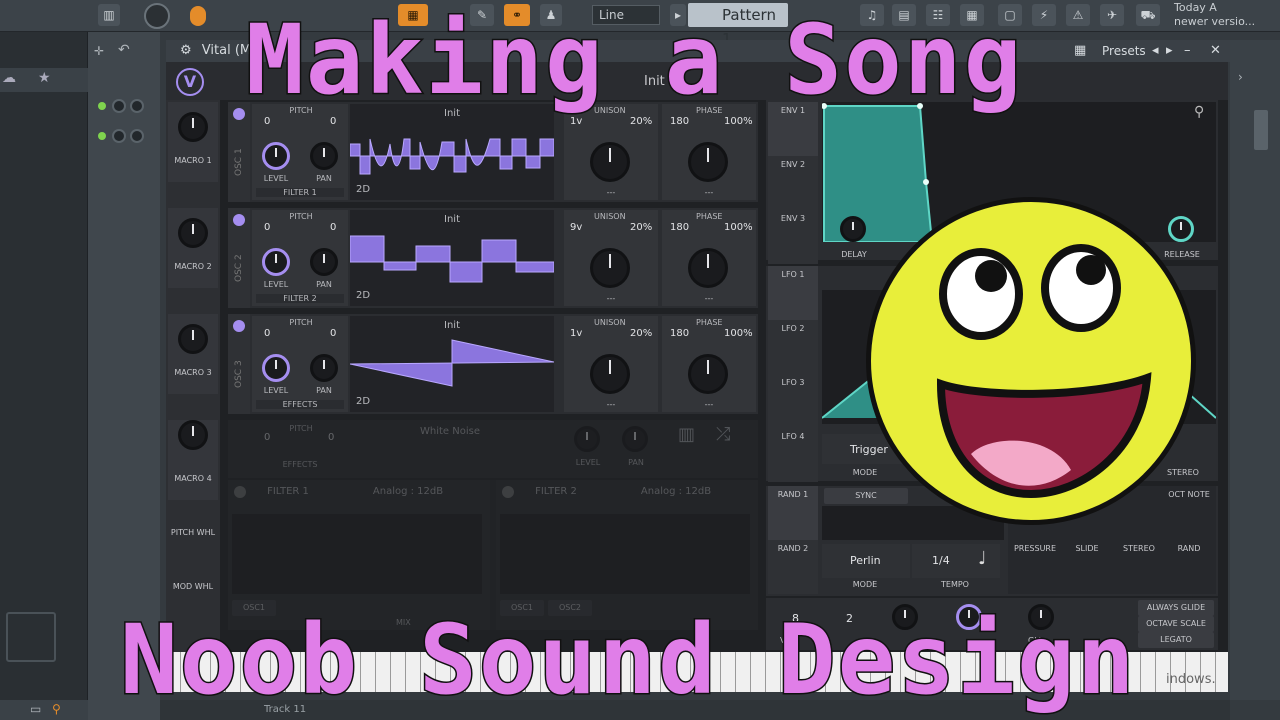  I want to click on macro-3-knob, so click(193, 339).